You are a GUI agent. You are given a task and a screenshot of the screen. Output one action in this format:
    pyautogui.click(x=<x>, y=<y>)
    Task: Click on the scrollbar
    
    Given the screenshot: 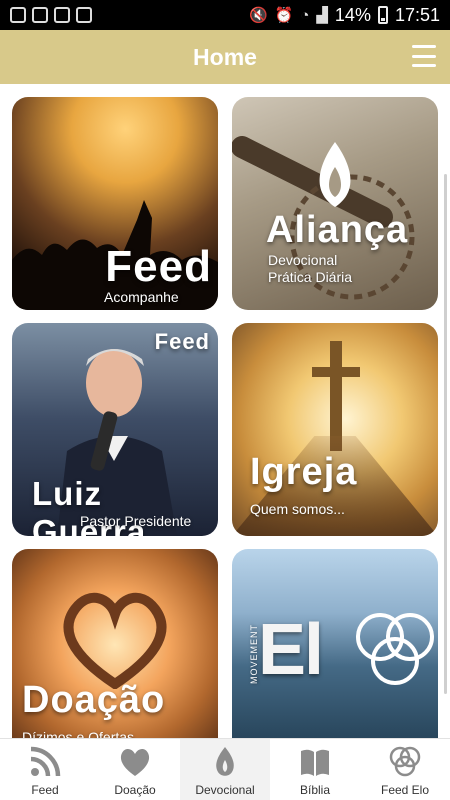 What is the action you would take?
    pyautogui.click(x=445, y=434)
    